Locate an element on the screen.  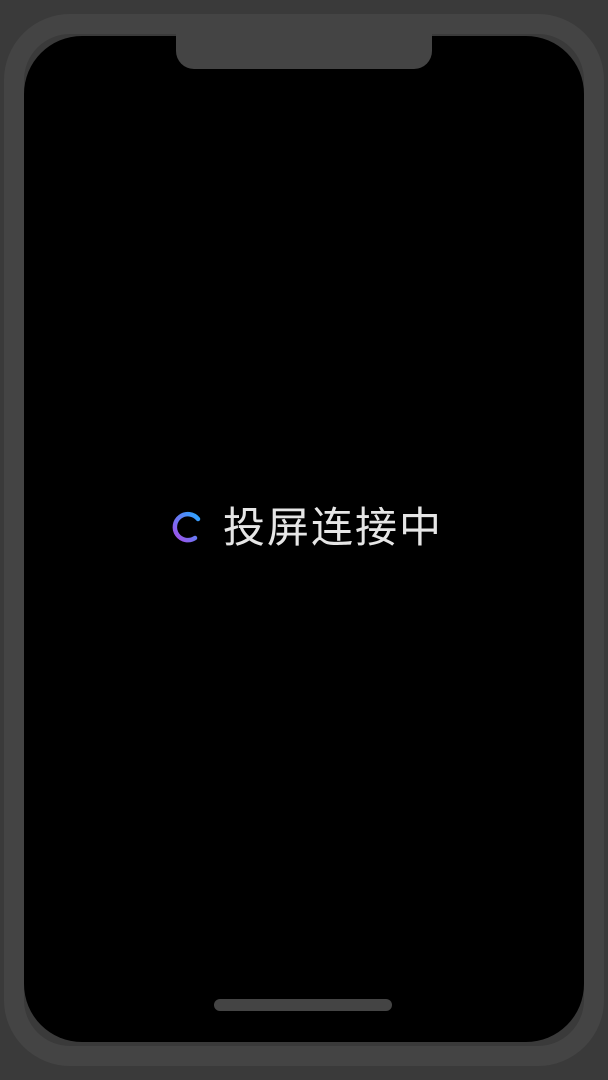
loading-spinner-icon is located at coordinates (186, 527).